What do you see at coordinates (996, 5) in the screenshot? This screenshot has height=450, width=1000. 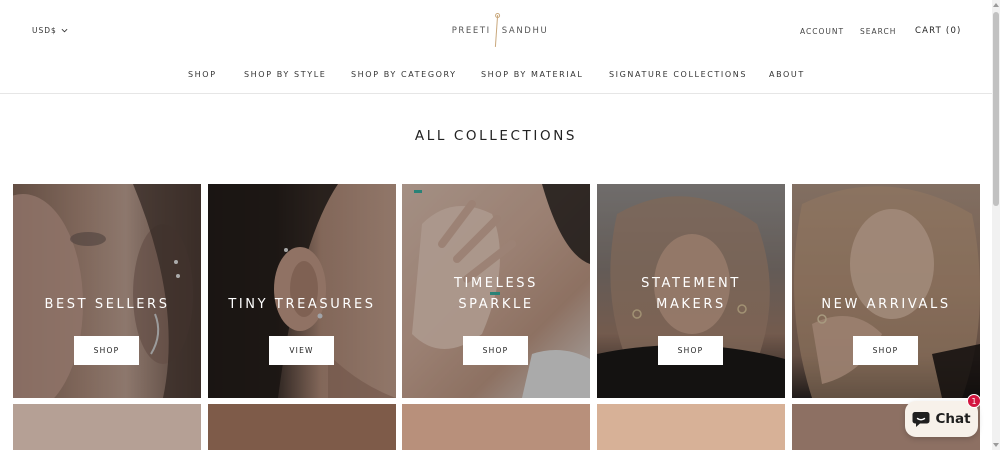 I see `scroll-up-arrow-icon` at bounding box center [996, 5].